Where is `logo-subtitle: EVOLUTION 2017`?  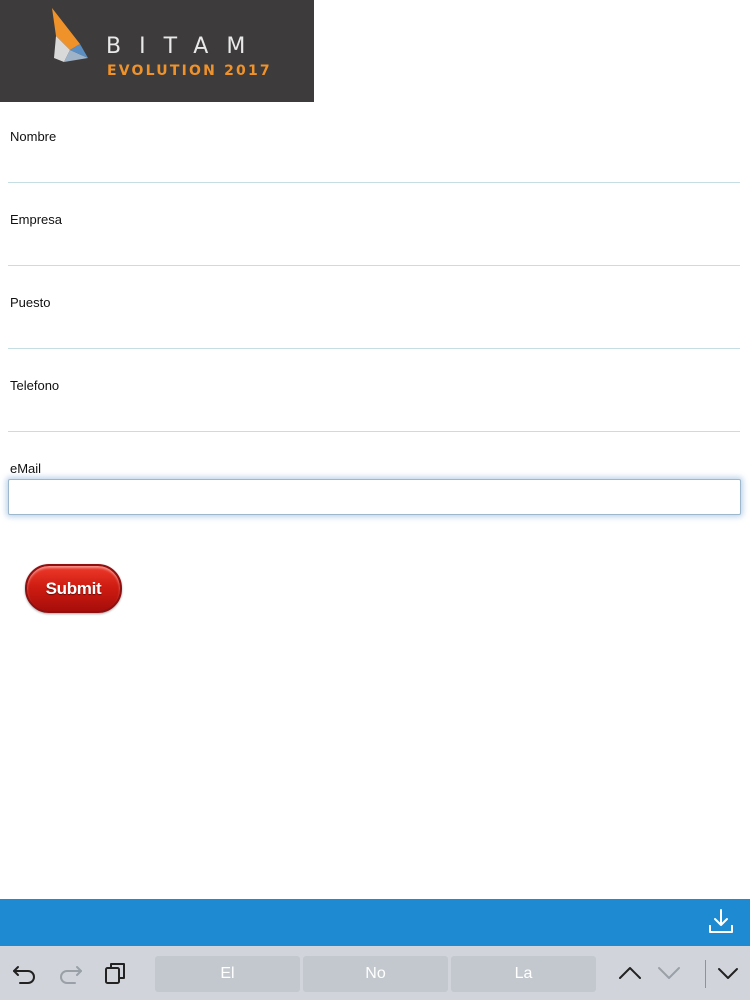
logo-subtitle: EVOLUTION 2017 is located at coordinates (189, 71).